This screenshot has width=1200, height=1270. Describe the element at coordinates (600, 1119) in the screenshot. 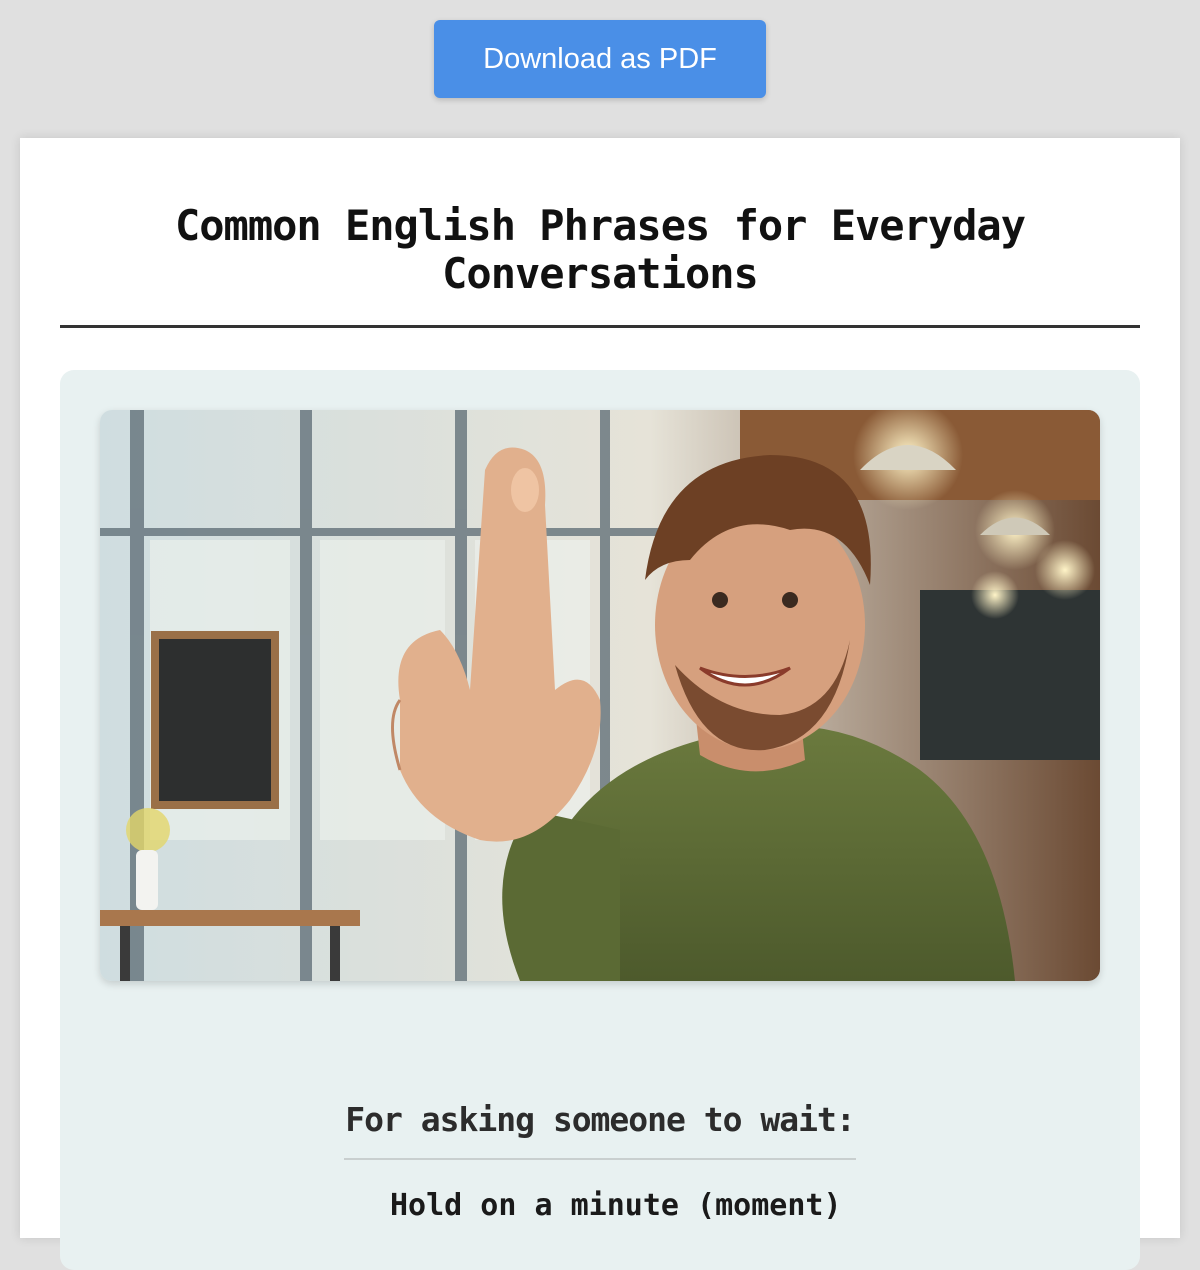

I see `section-heading: For asking someone to wait:` at that location.